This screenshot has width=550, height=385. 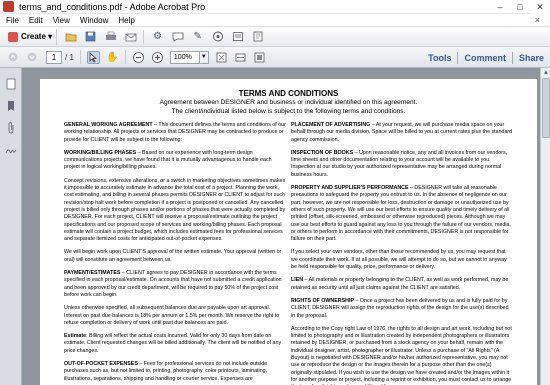 What do you see at coordinates (11, 226) in the screenshot?
I see `navigation-pane` at bounding box center [11, 226].